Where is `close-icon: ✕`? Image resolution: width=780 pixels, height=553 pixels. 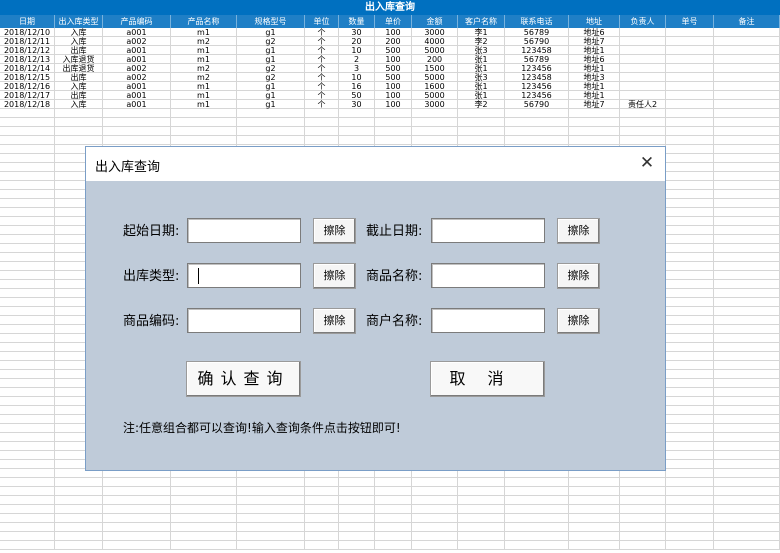 close-icon: ✕ is located at coordinates (647, 163).